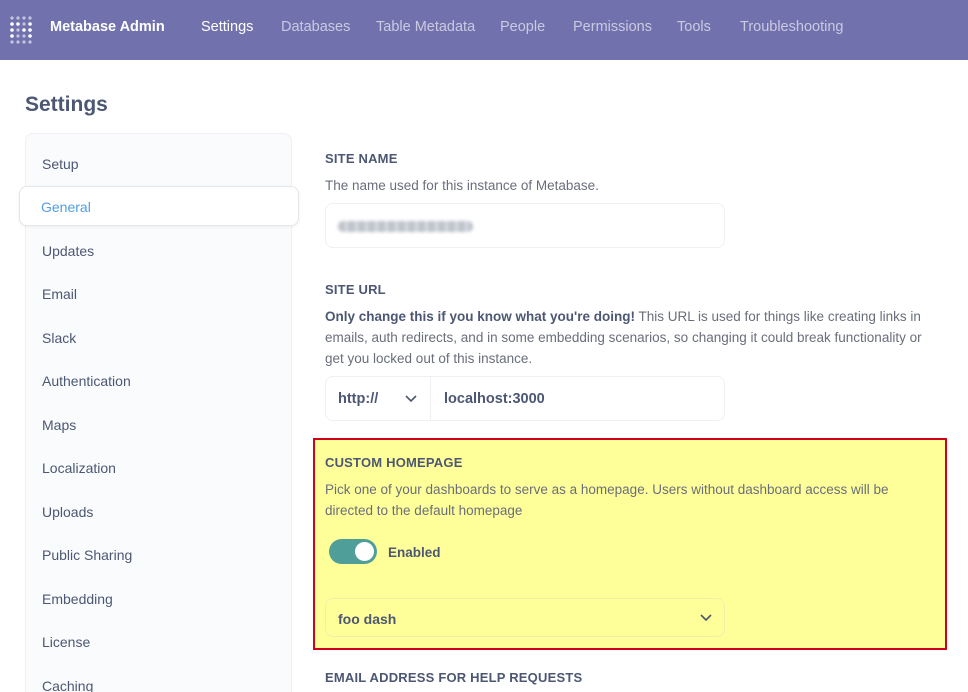 The width and height of the screenshot is (968, 692). Describe the element at coordinates (355, 289) in the screenshot. I see `site-url-heading: SITE URL` at that location.